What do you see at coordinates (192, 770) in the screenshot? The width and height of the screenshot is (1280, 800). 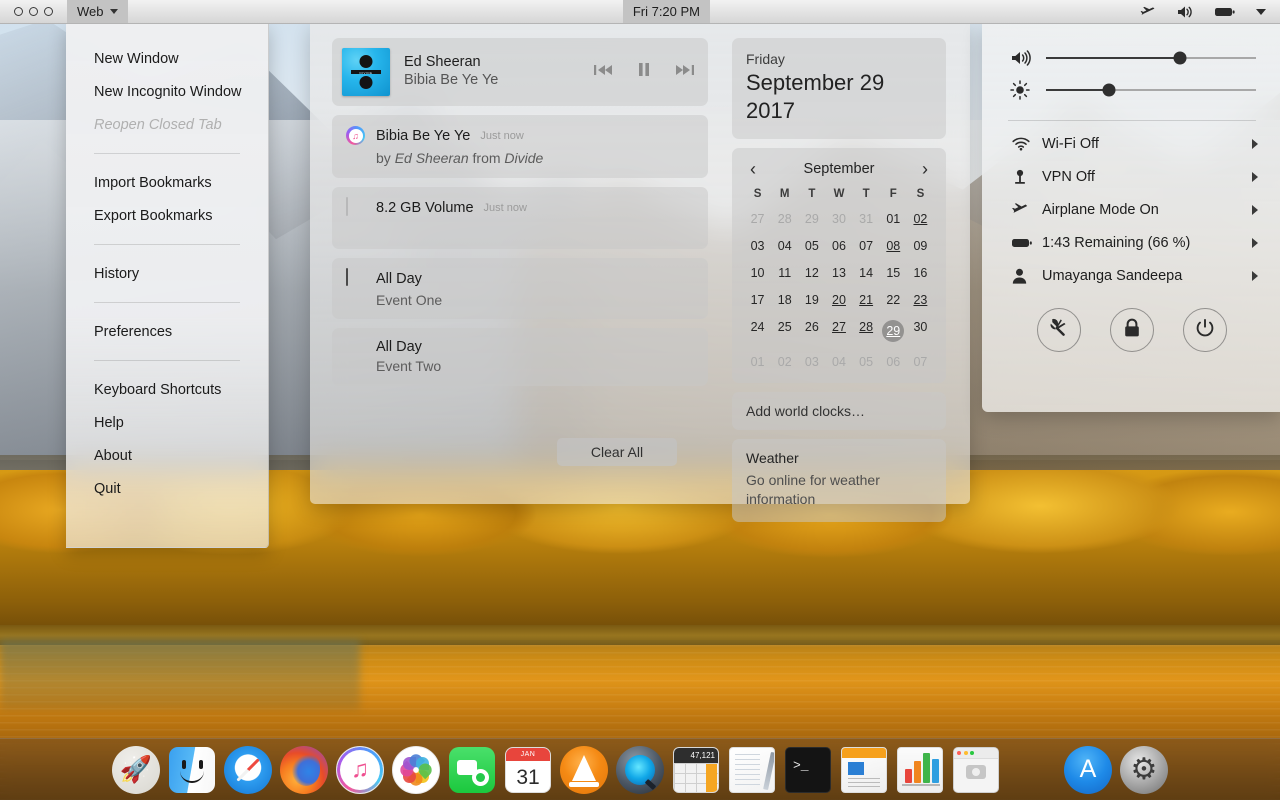 I see `dock-item-finder` at bounding box center [192, 770].